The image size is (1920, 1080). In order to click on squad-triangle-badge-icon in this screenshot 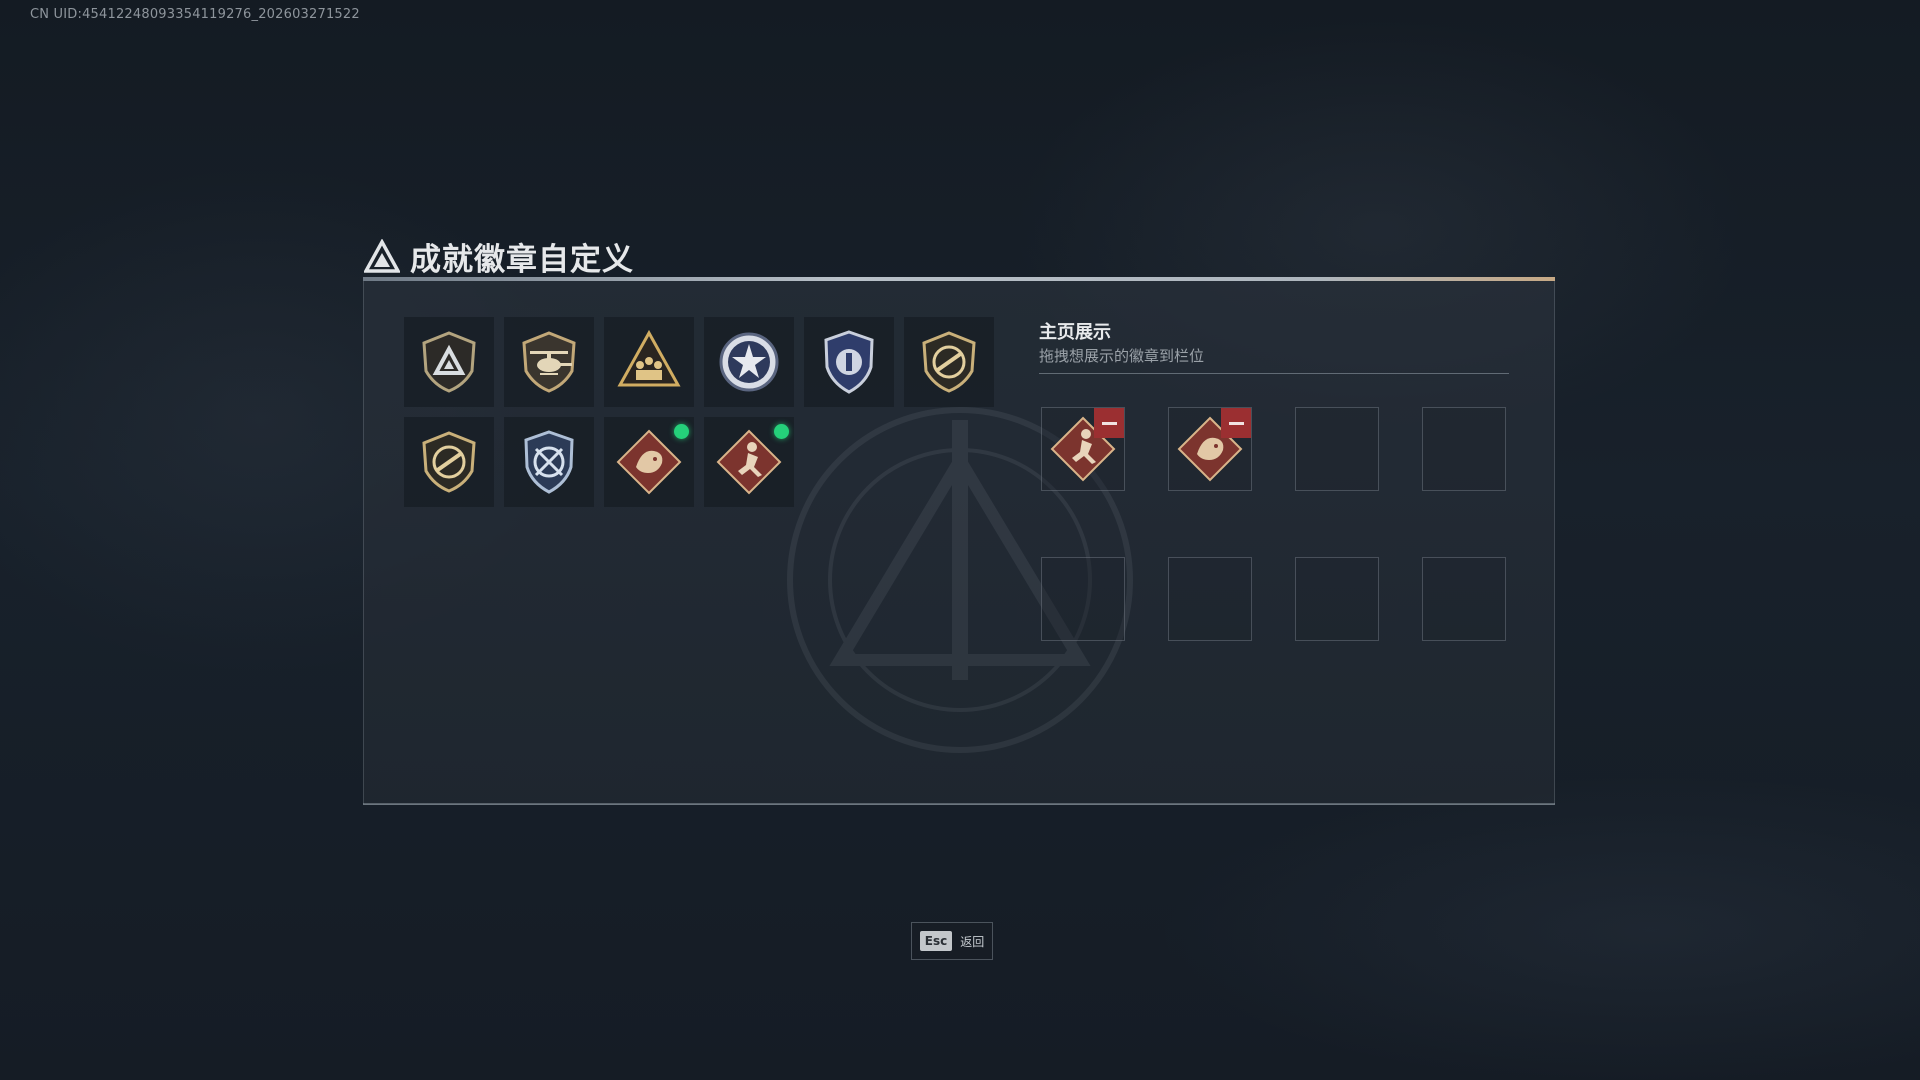, I will do `click(649, 358)`.